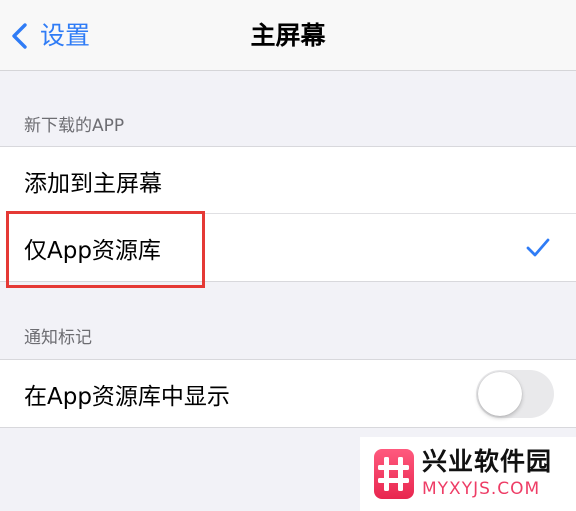 Image resolution: width=576 pixels, height=511 pixels. I want to click on badges-group: 在App资源库中显示, so click(288, 393).